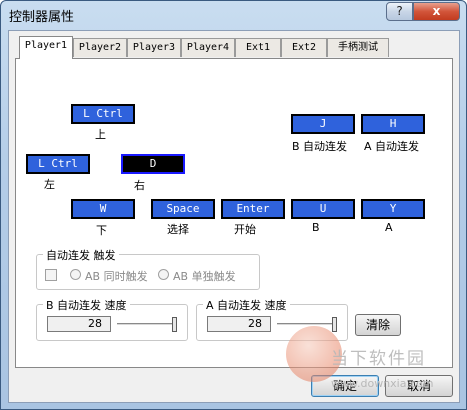 Image resolution: width=467 pixels, height=410 pixels. What do you see at coordinates (147, 324) in the screenshot?
I see `b-speed-slider-track` at bounding box center [147, 324].